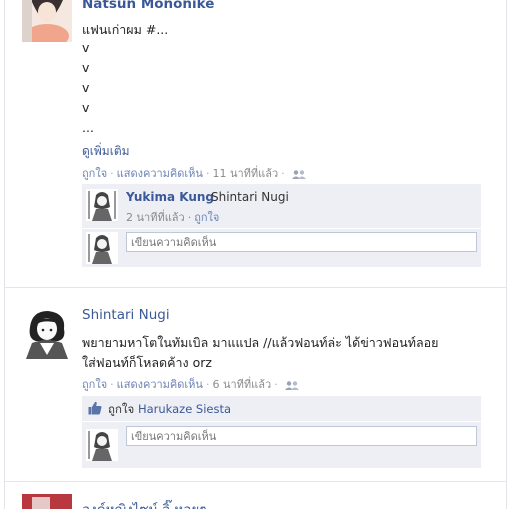 This screenshot has width=511, height=509. Describe the element at coordinates (257, 501) in the screenshot. I see `feed-post: องค์หญิงไซน์ จิ๊ หอยๆ` at that location.